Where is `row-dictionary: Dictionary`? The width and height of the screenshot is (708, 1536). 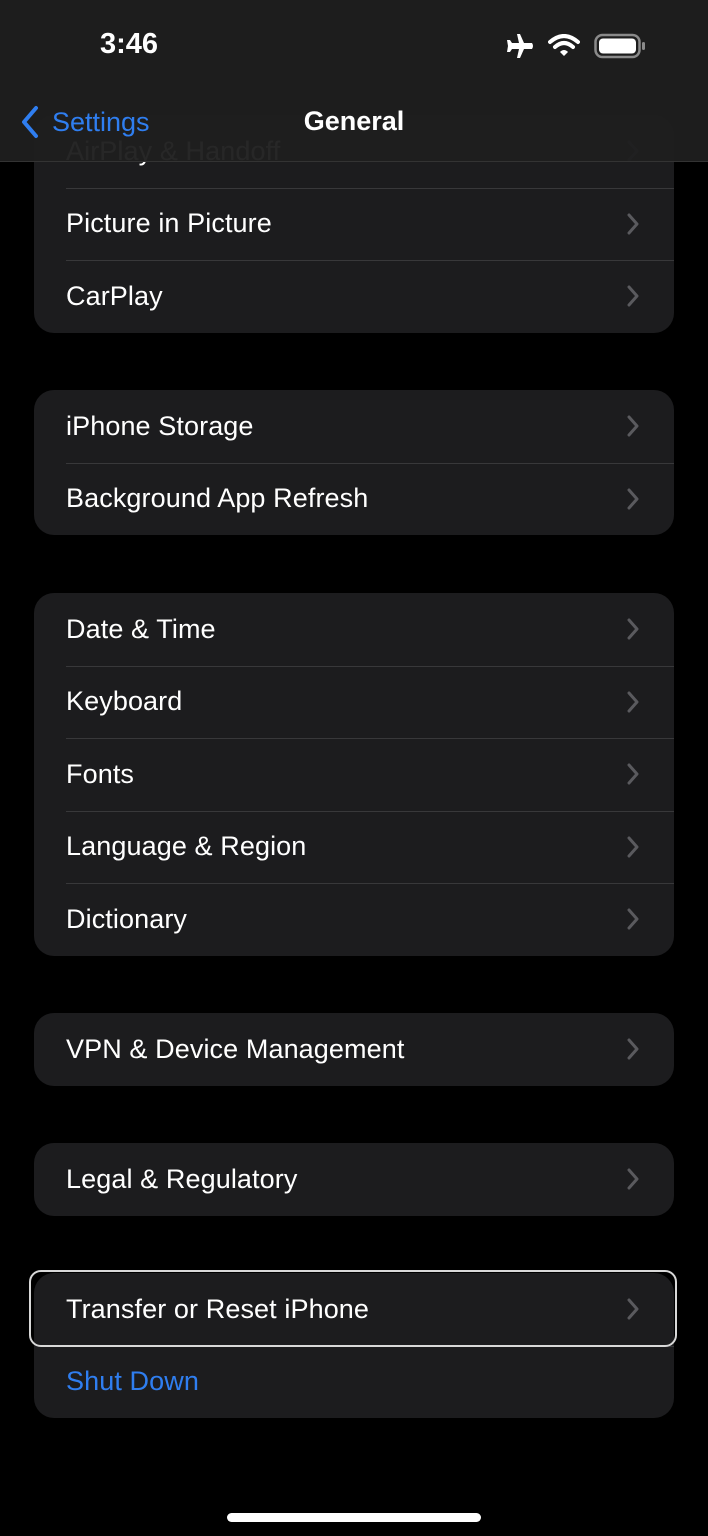
row-dictionary: Dictionary is located at coordinates (354, 919).